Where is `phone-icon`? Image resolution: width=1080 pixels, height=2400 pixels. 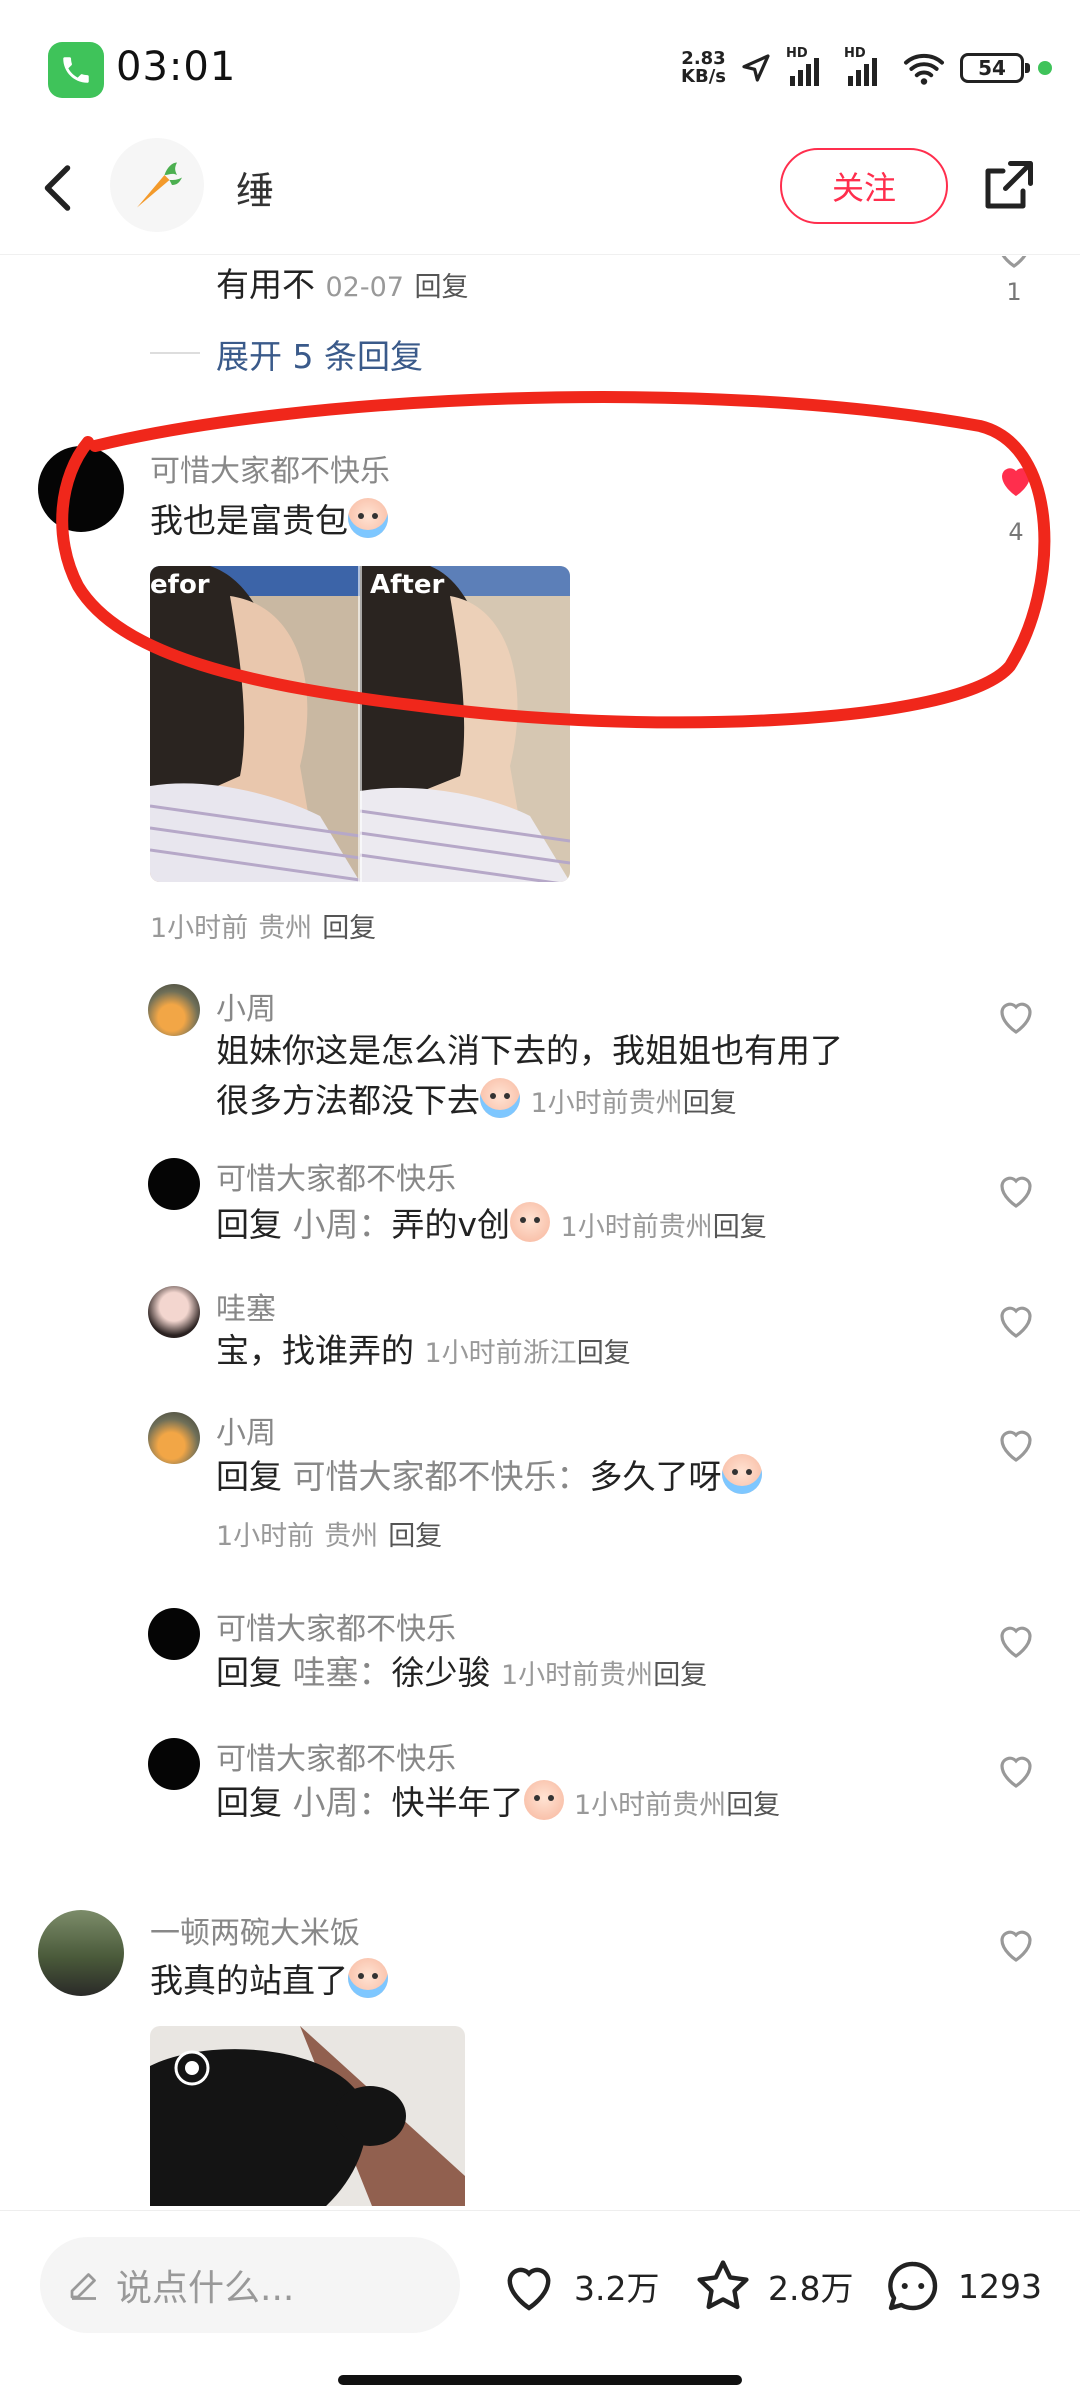
phone-icon is located at coordinates (76, 70).